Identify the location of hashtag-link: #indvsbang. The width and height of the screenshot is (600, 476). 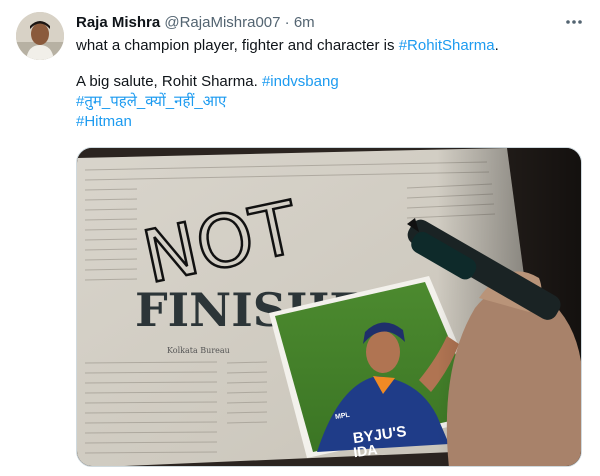
(300, 81).